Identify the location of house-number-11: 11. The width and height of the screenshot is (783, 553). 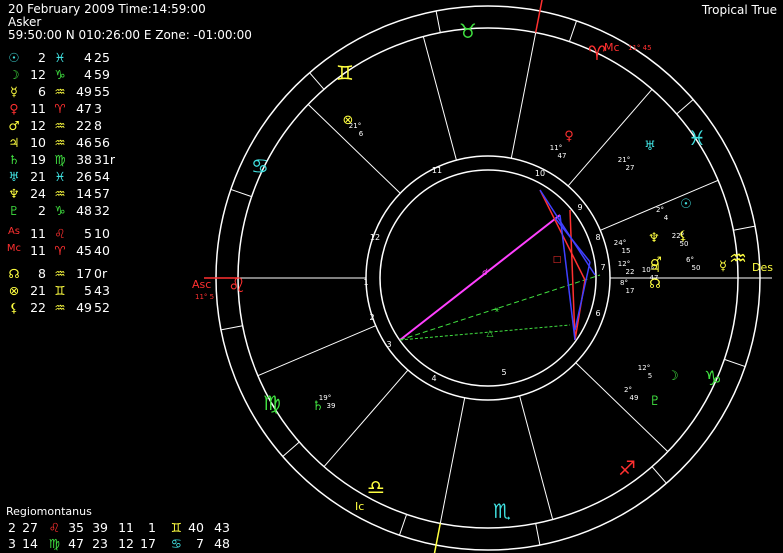
(437, 170).